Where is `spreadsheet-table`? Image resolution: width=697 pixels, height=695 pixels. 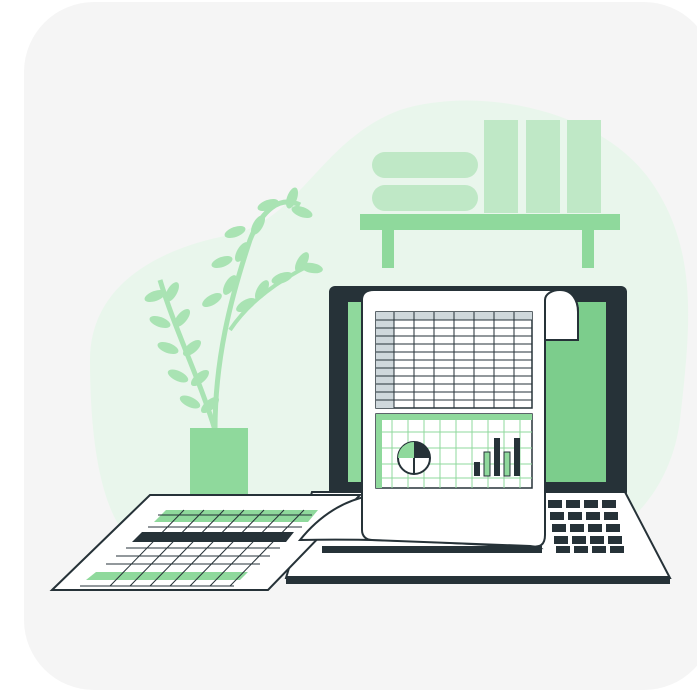
spreadsheet-table is located at coordinates (454, 360).